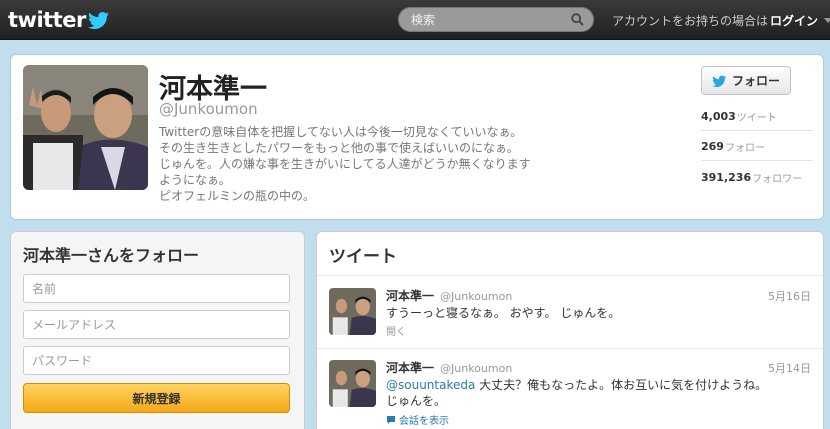  What do you see at coordinates (577, 19) in the screenshot?
I see `search-icon` at bounding box center [577, 19].